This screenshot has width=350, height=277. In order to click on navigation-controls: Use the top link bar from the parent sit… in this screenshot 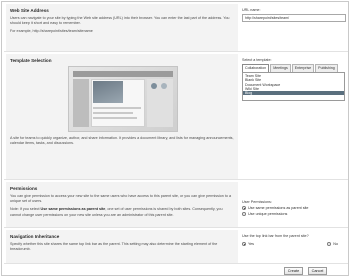, I will do `click(293, 246)`.